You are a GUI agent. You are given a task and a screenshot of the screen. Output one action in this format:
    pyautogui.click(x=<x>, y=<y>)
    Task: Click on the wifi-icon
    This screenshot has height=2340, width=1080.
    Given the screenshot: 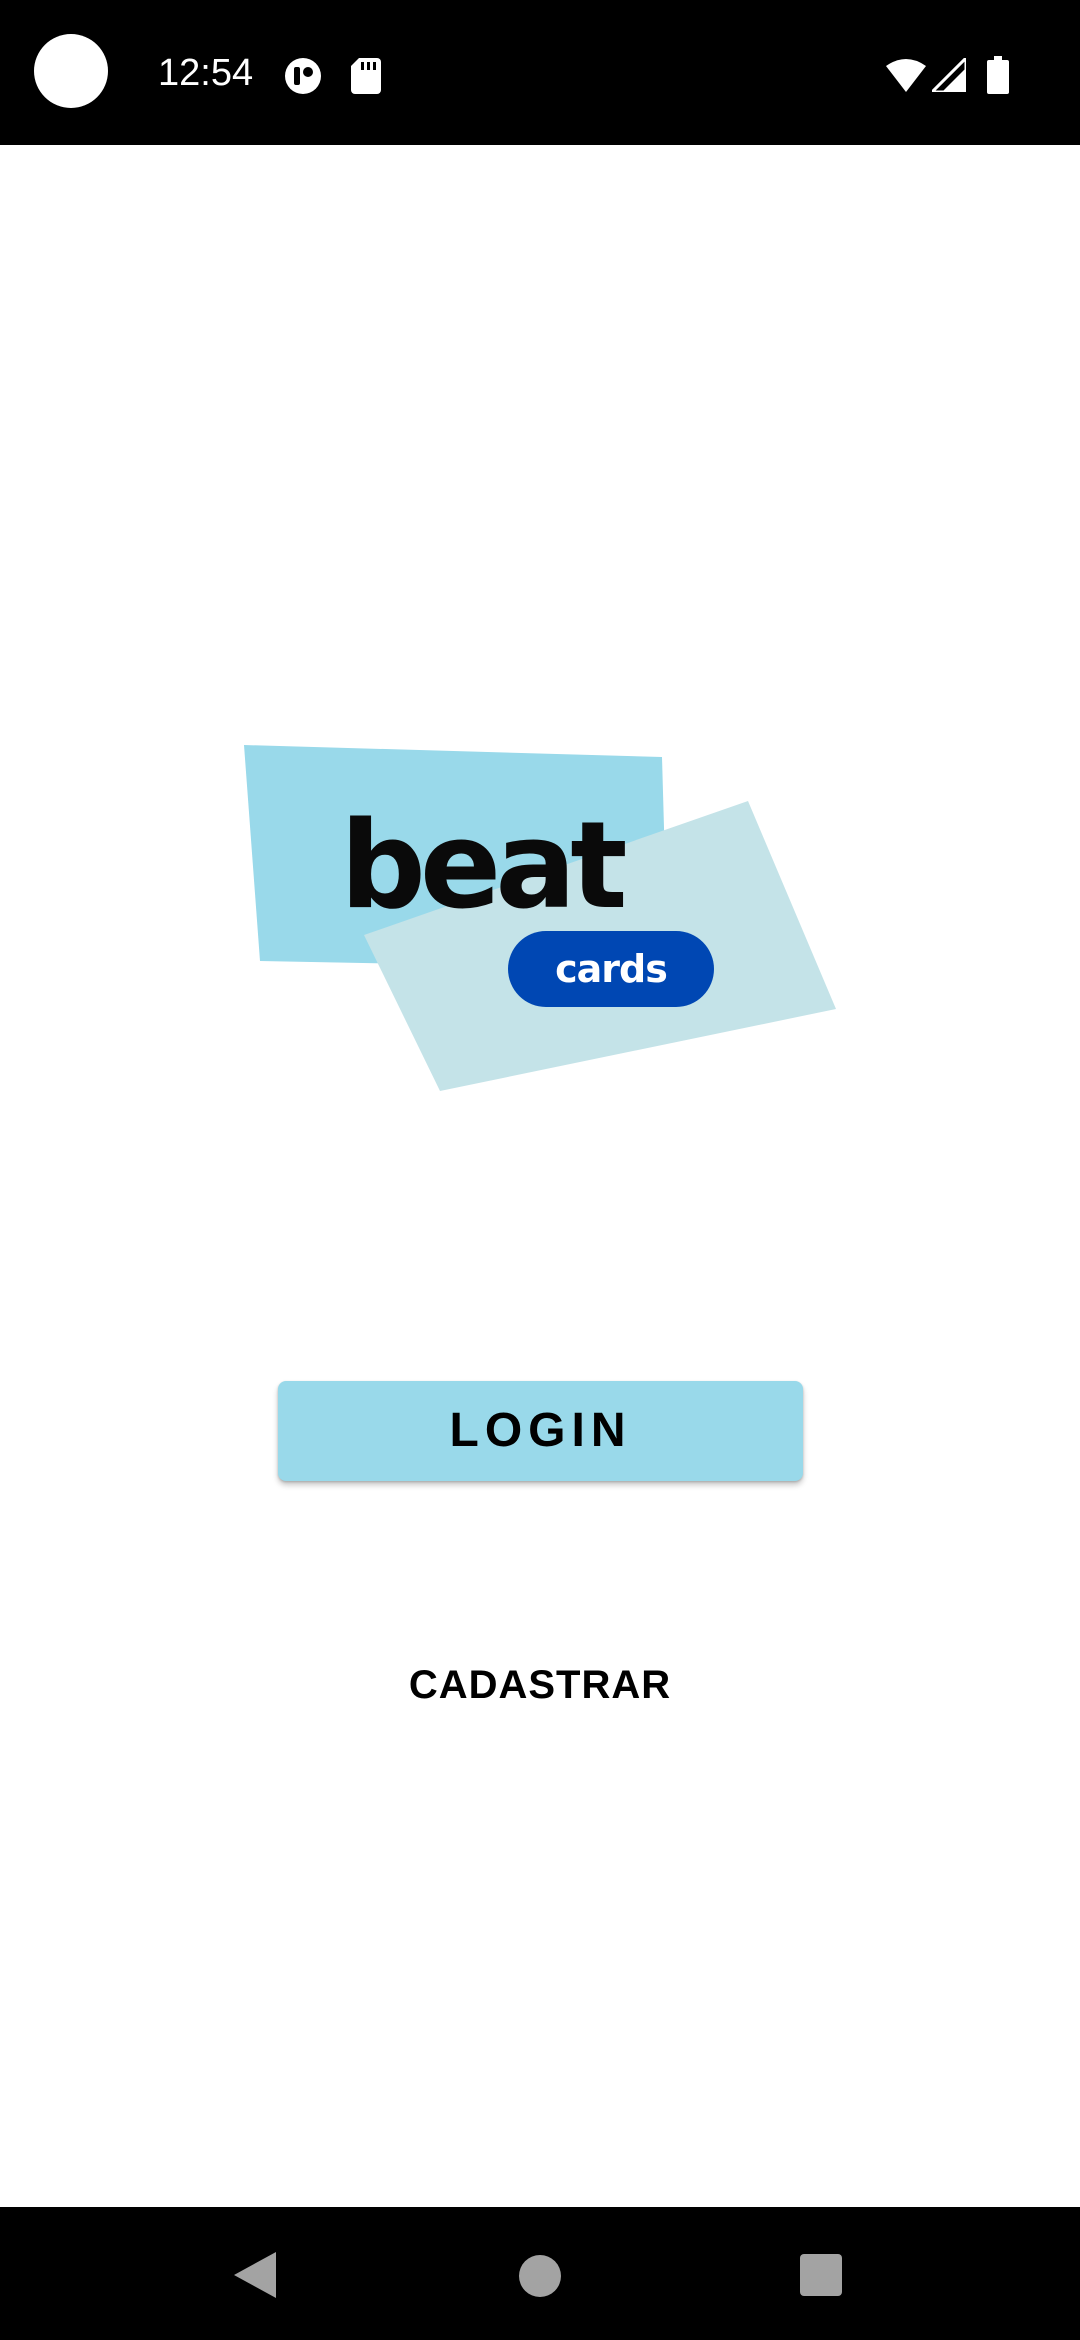 What is the action you would take?
    pyautogui.click(x=906, y=75)
    